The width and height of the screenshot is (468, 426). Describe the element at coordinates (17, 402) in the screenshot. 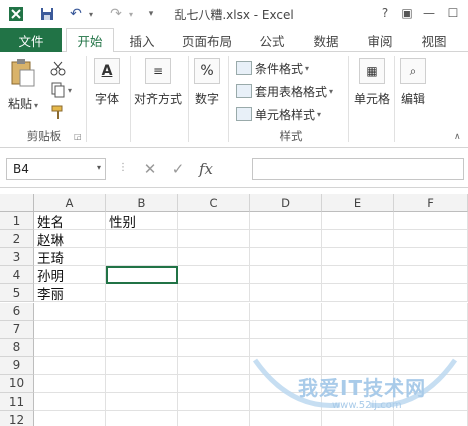

I see `row-header-11: 11` at that location.